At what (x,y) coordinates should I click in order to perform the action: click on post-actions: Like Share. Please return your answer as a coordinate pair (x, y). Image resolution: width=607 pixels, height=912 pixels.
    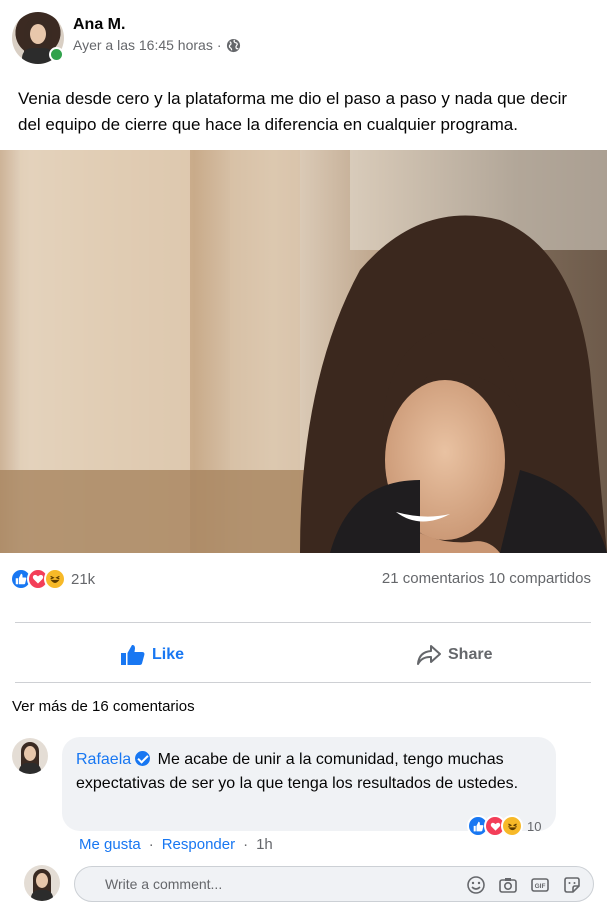
    Looking at the image, I should click on (303, 657).